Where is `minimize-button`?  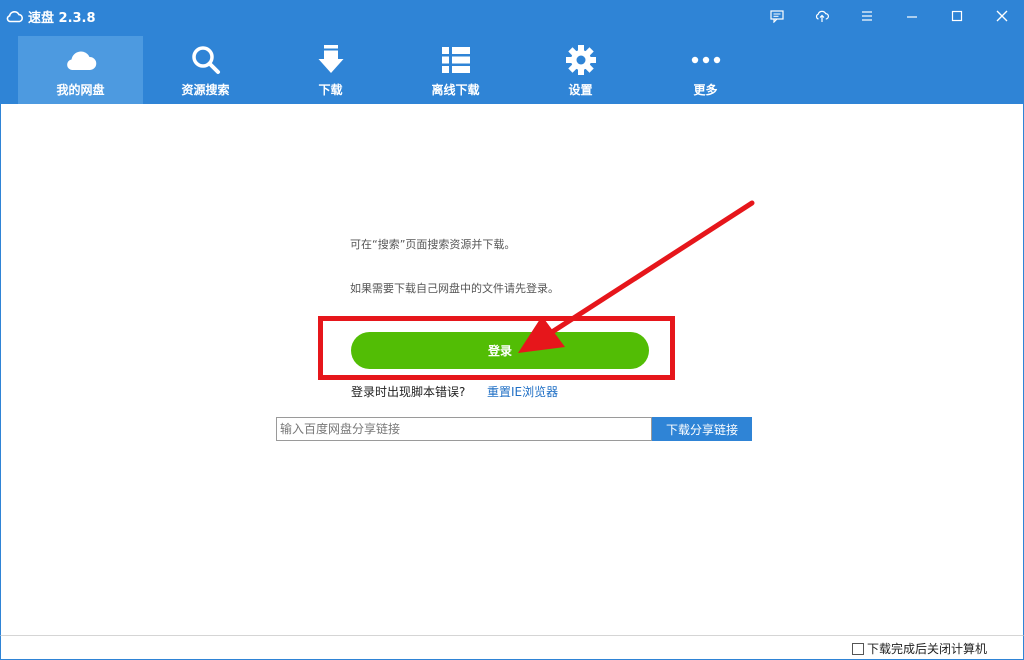
minimize-button is located at coordinates (911, 16).